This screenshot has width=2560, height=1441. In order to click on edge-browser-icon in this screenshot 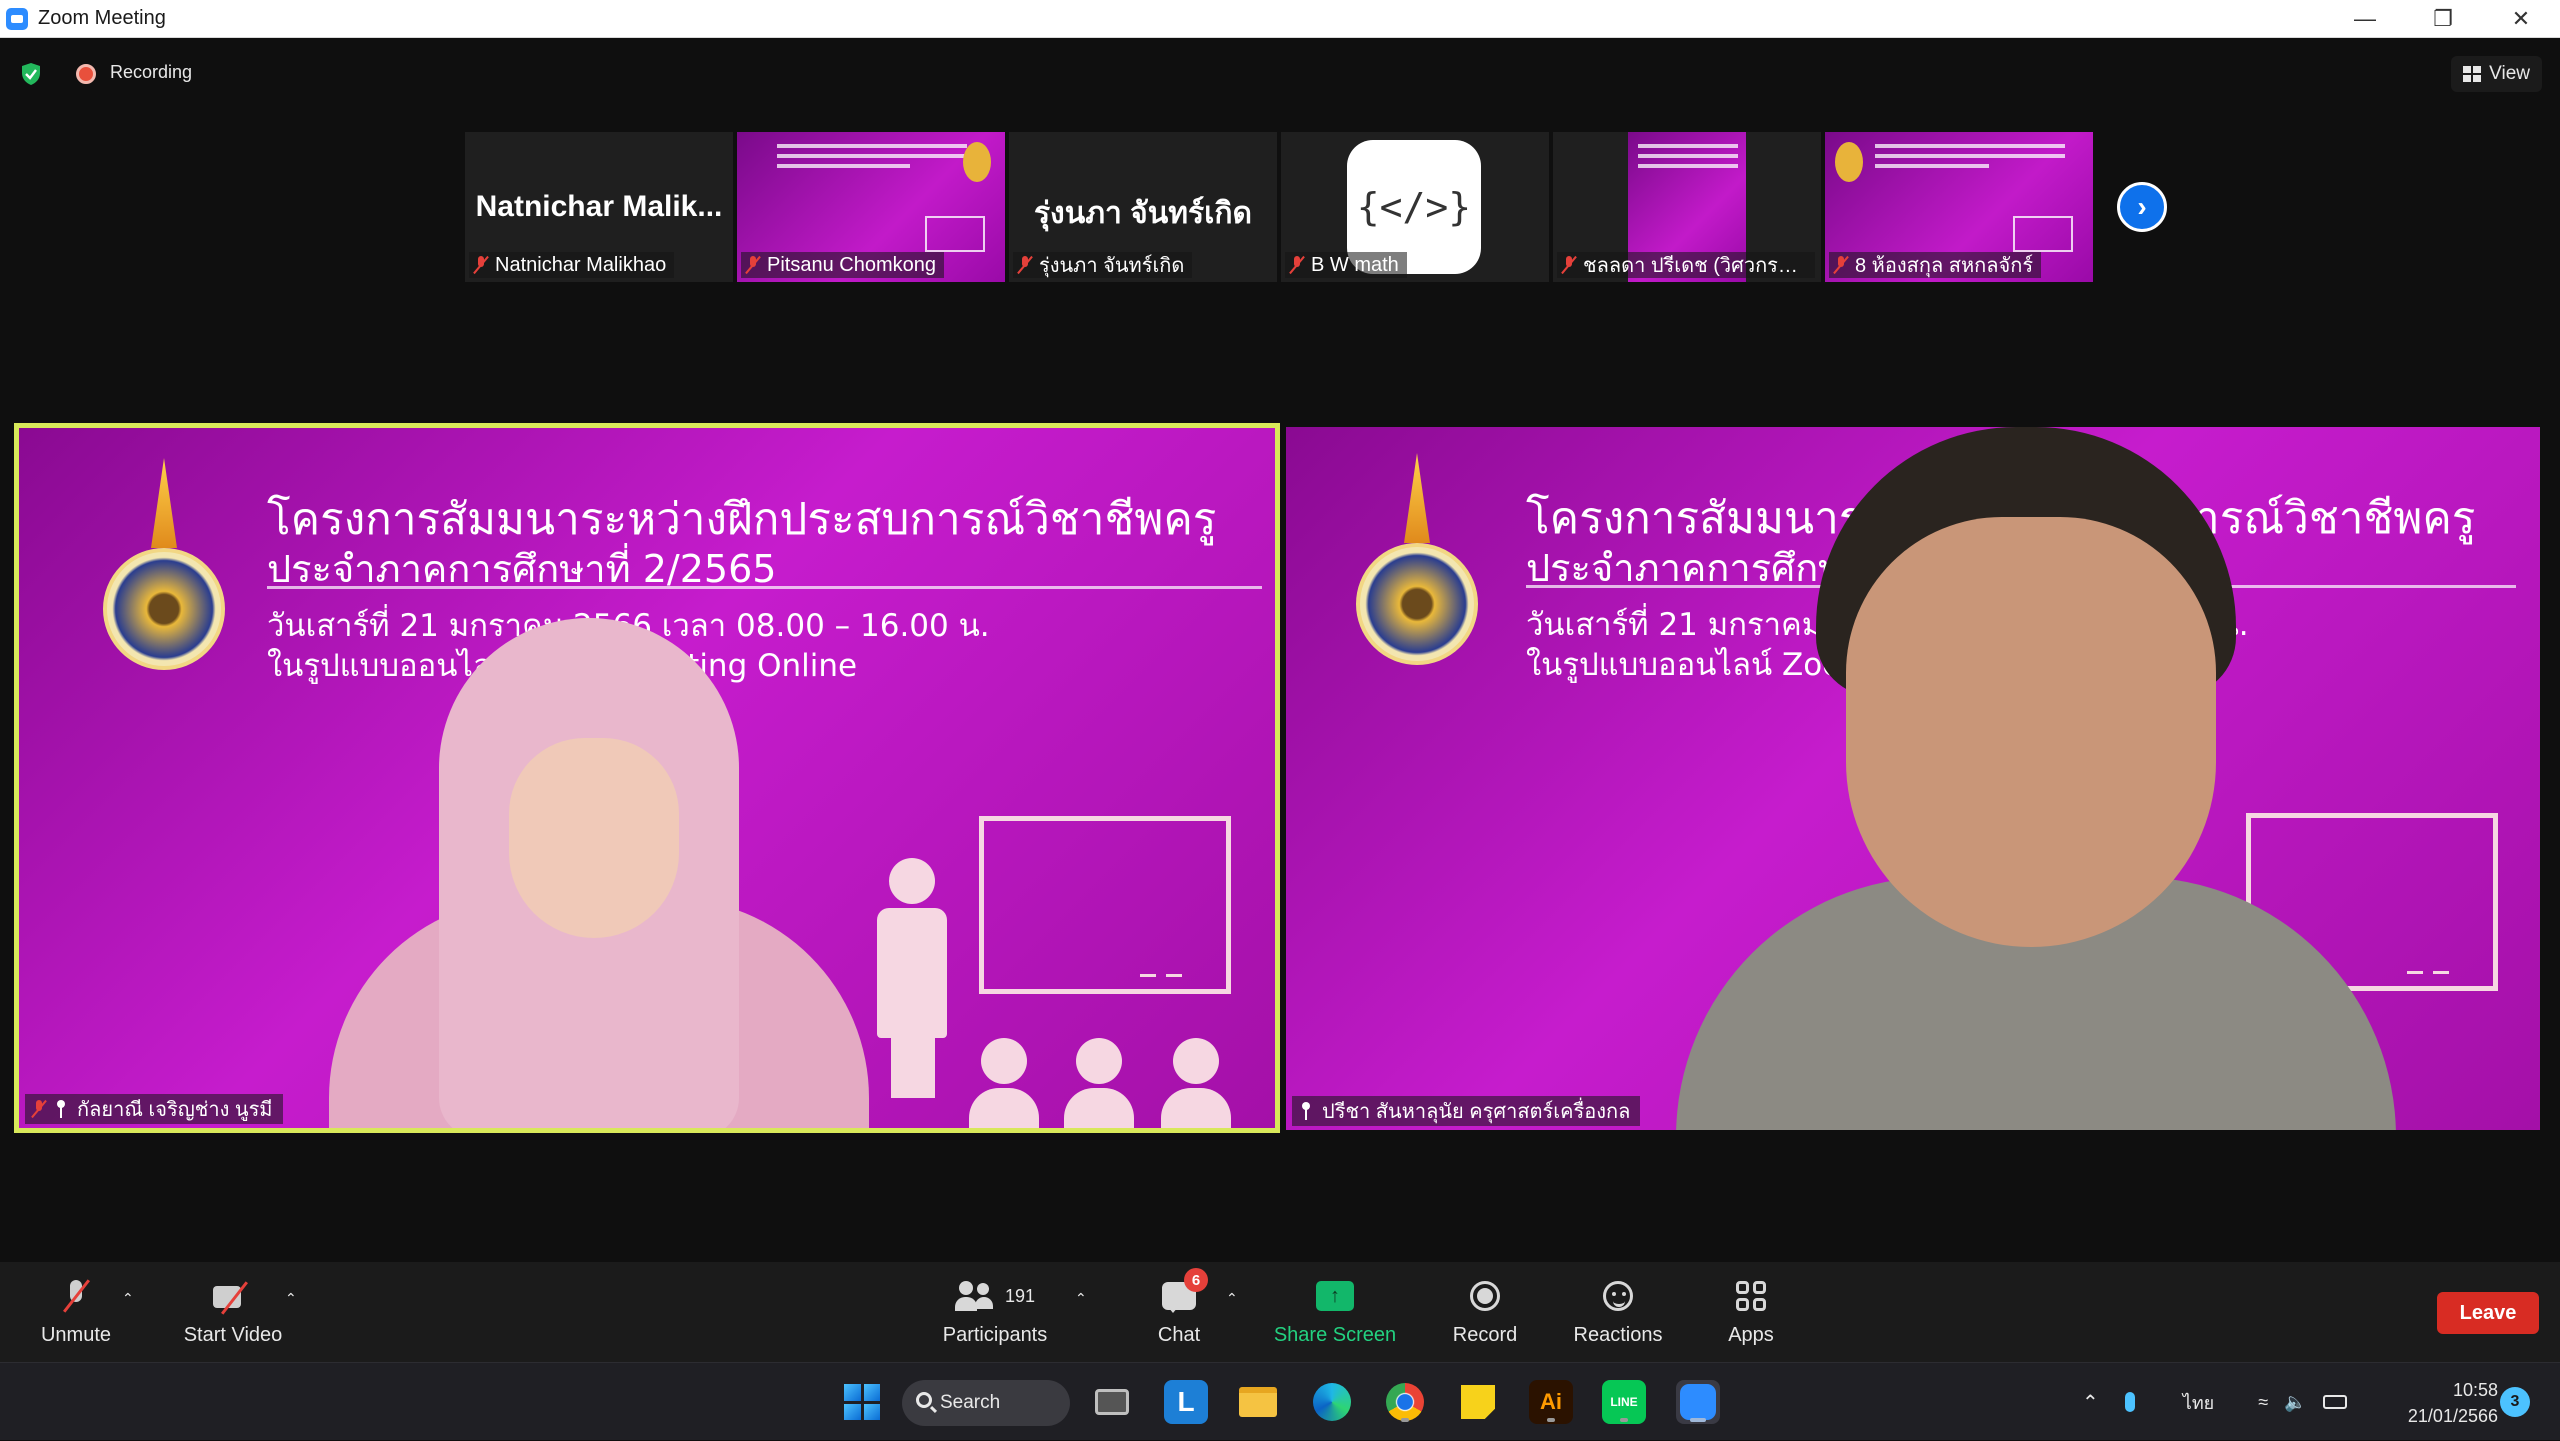, I will do `click(1332, 1402)`.